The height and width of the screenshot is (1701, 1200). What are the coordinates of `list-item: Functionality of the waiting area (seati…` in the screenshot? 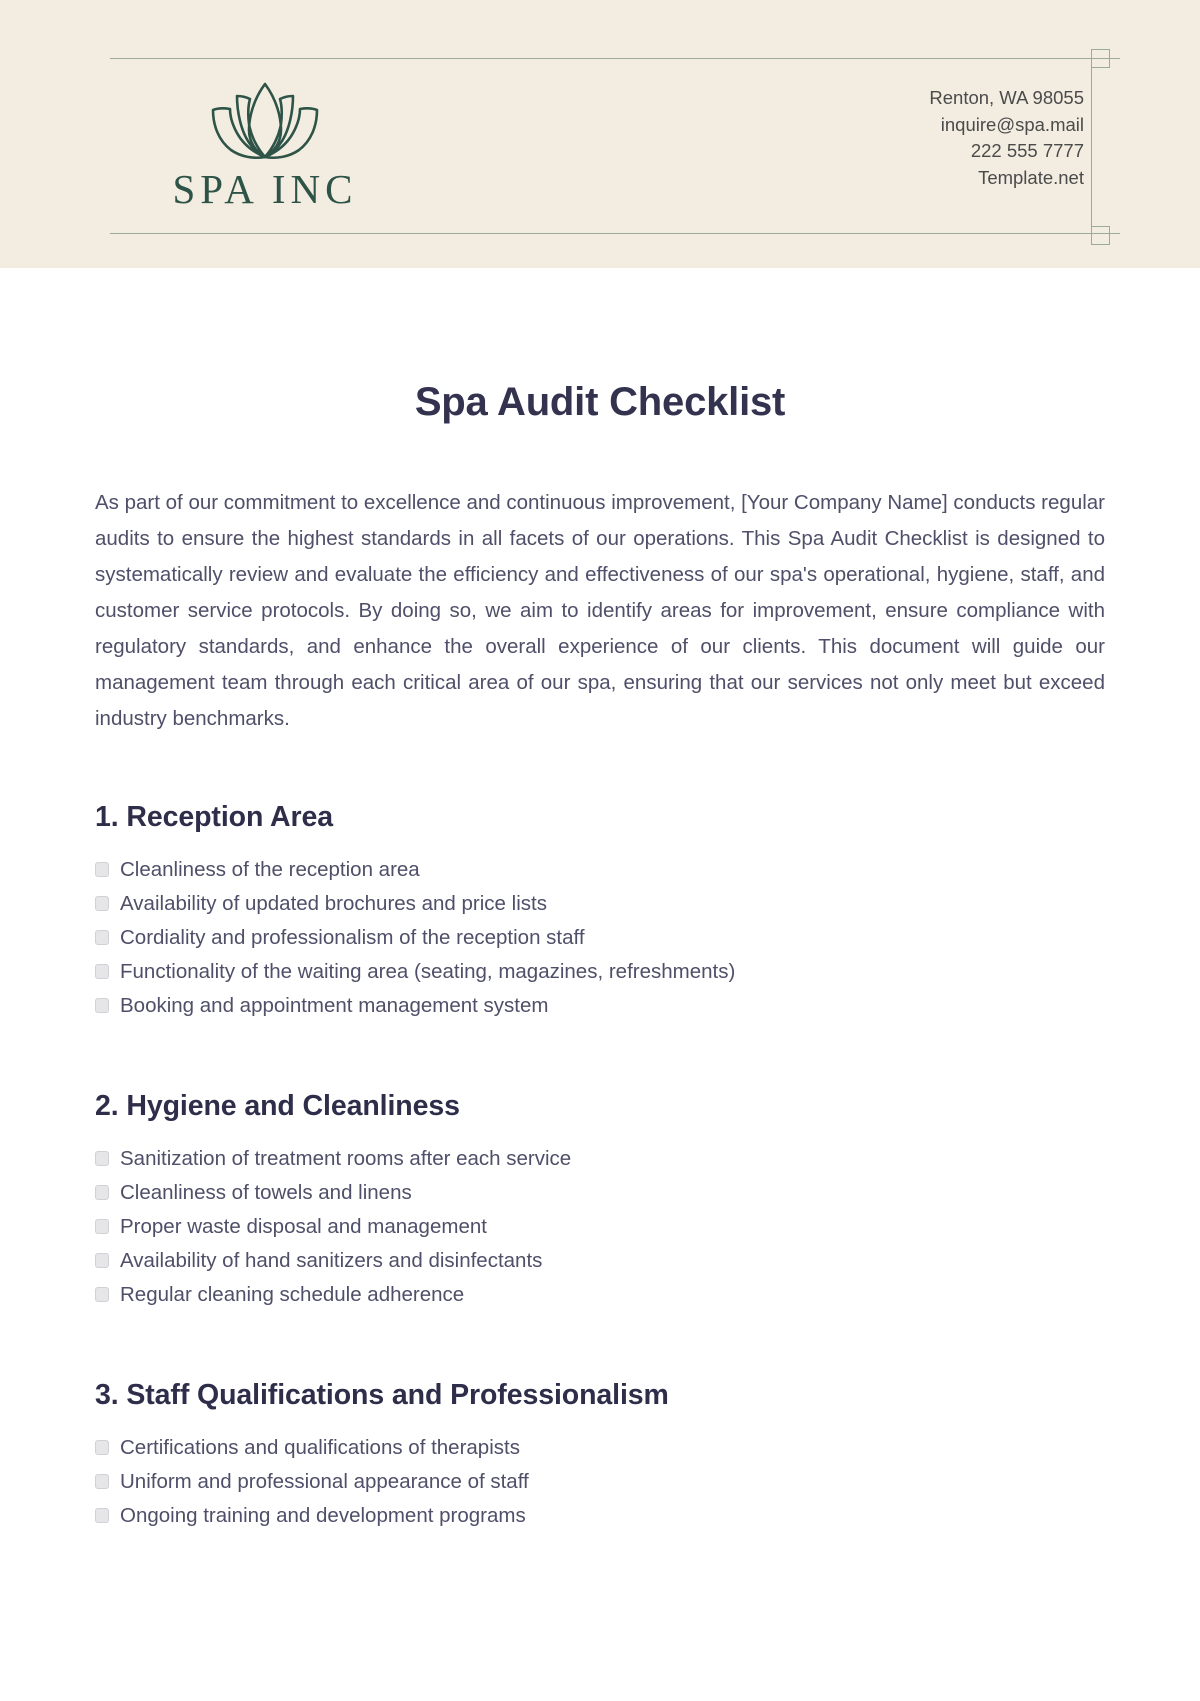 It's located at (600, 972).